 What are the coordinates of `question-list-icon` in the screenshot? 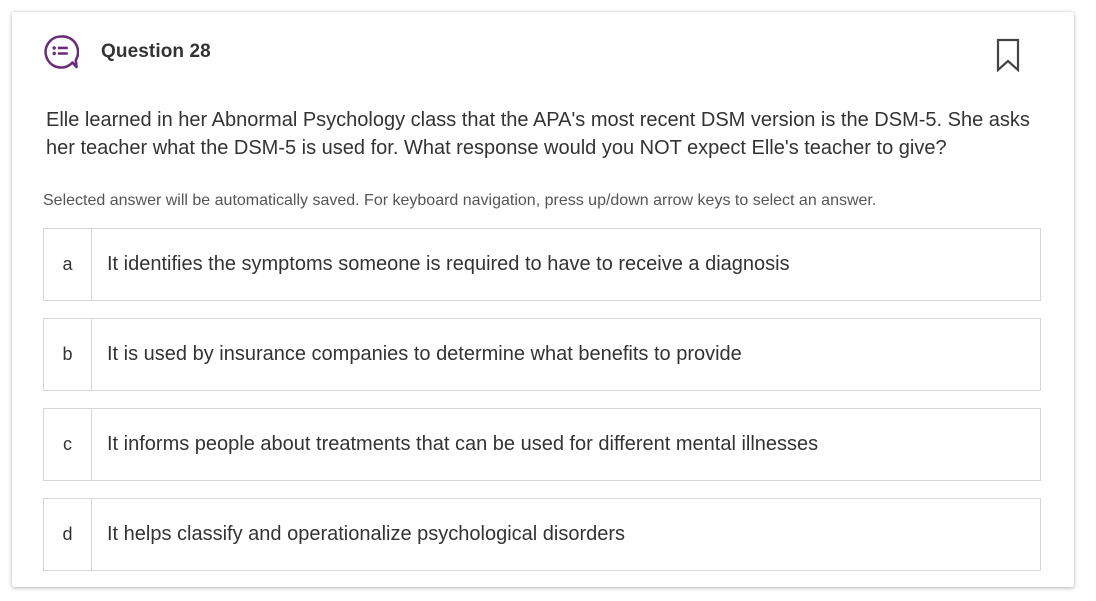 It's located at (61, 52).